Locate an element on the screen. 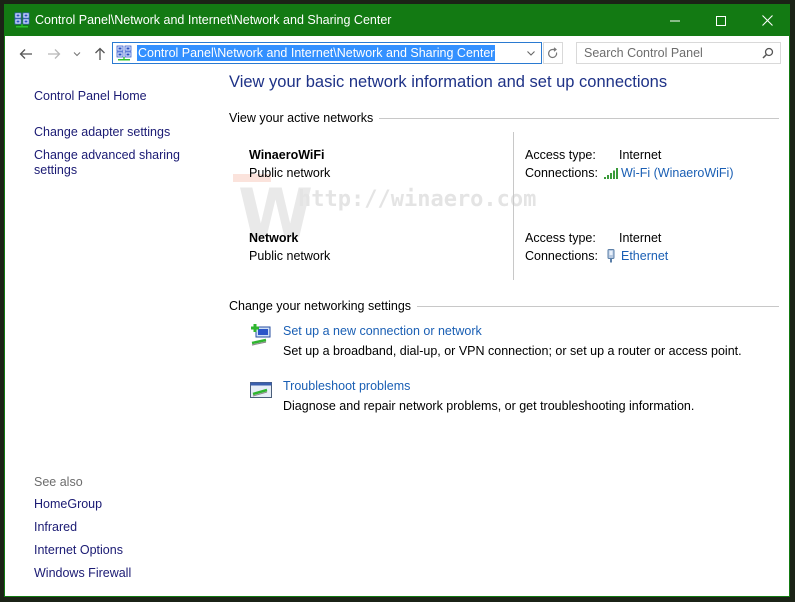 The image size is (795, 602). search-icon is located at coordinates (768, 53).